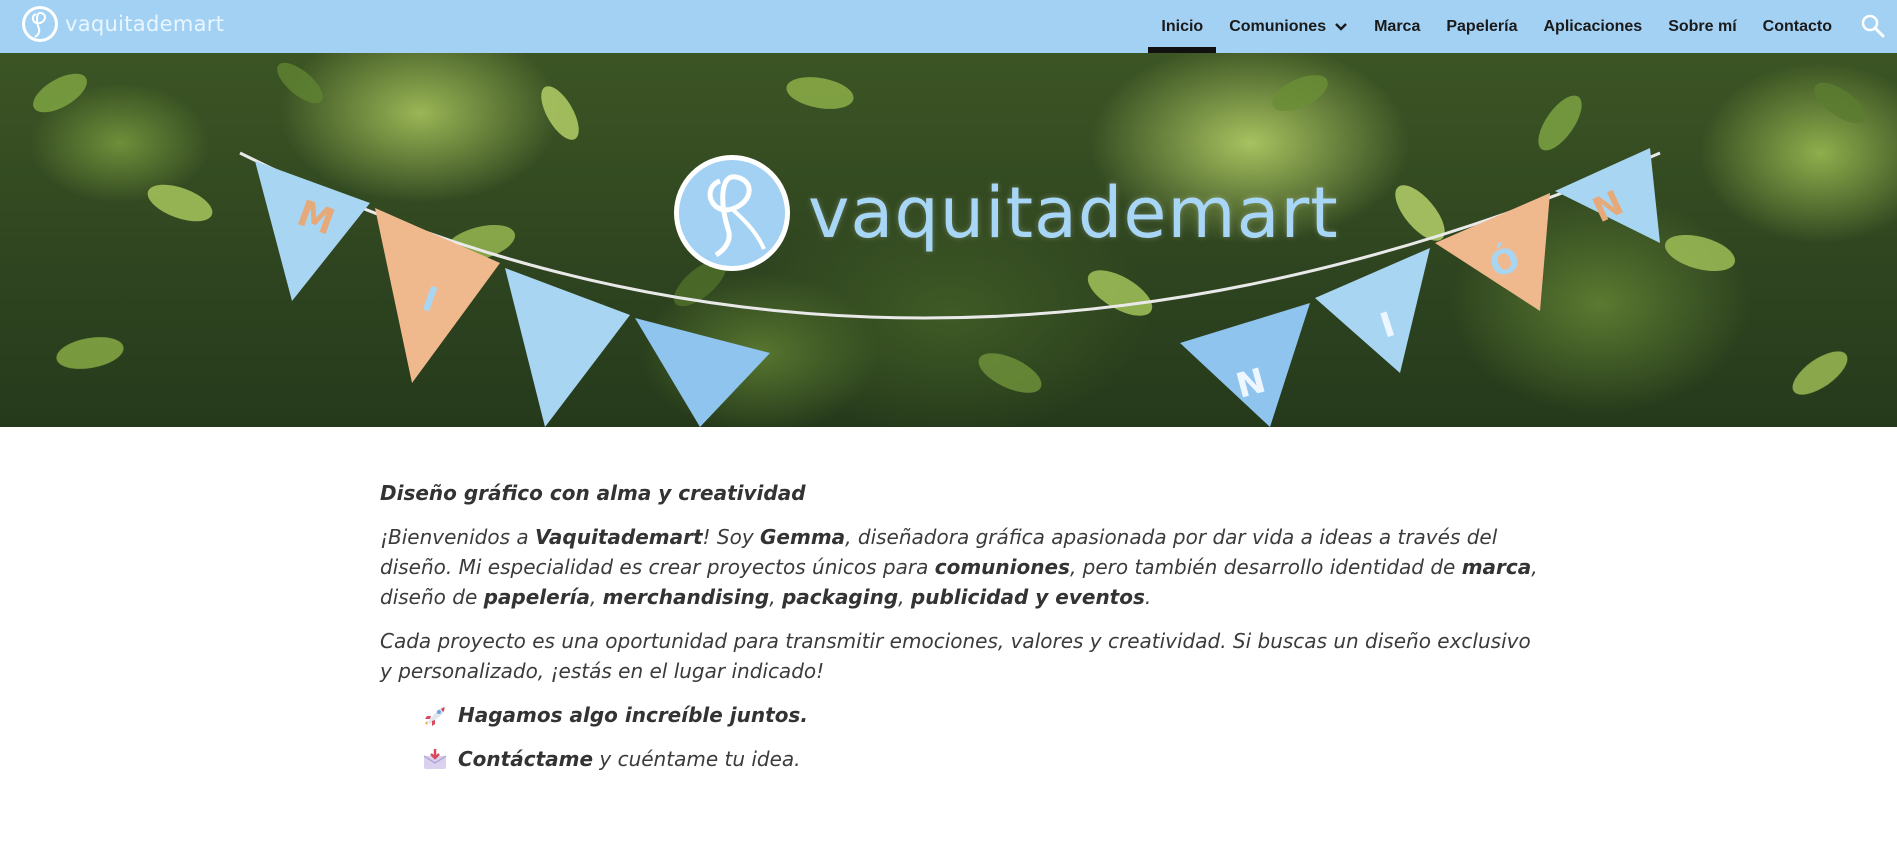  What do you see at coordinates (981, 715) in the screenshot?
I see `list-item: Hagamos algo increíble juntos.` at bounding box center [981, 715].